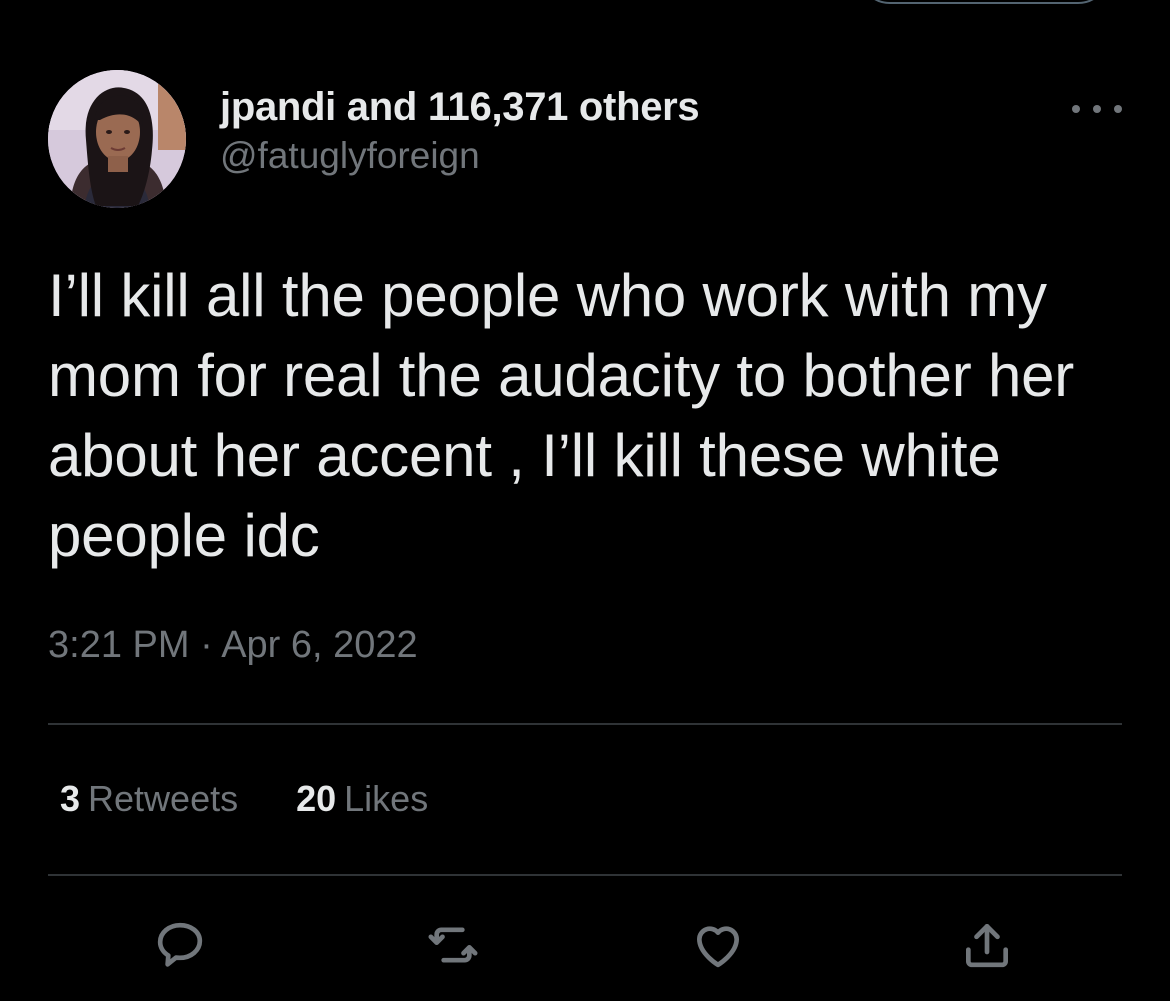  I want to click on retweet-button, so click(453, 945).